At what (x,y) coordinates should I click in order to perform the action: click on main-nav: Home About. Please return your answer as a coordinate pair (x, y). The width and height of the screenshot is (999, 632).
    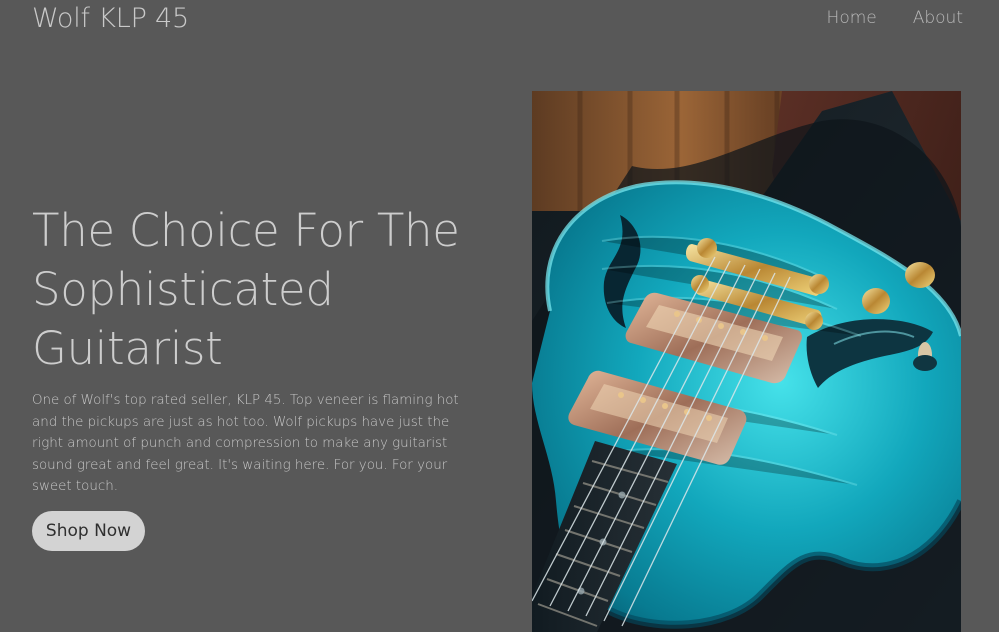
    Looking at the image, I should click on (895, 18).